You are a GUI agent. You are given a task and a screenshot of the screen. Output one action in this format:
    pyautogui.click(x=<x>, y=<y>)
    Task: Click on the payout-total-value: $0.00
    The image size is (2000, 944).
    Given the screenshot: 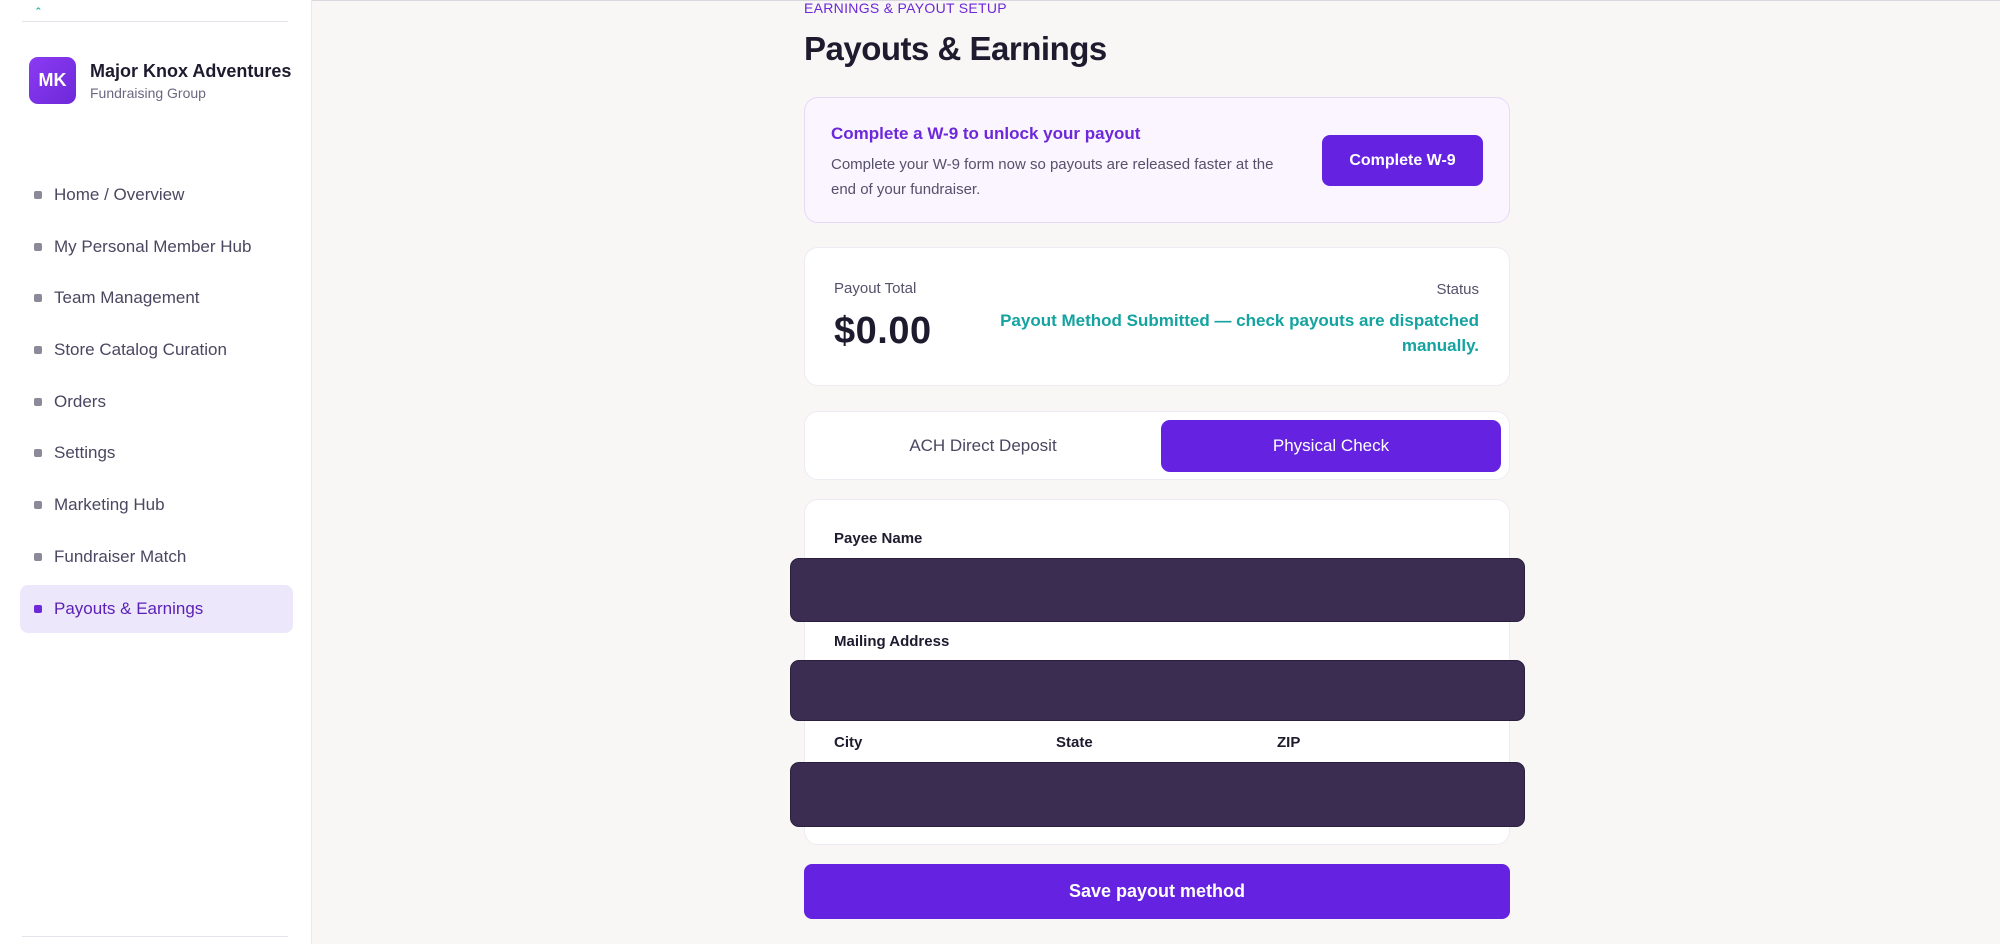 What is the action you would take?
    pyautogui.click(x=883, y=331)
    